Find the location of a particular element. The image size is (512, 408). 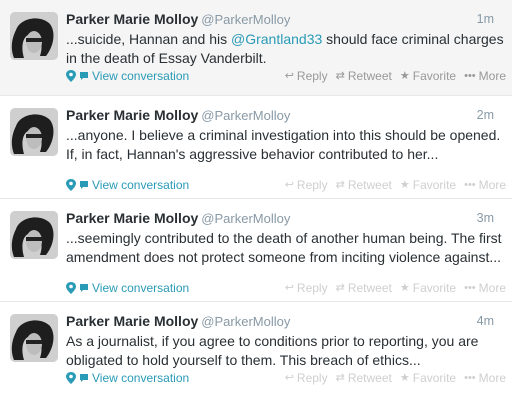

tweet-header: Parker Marie Molloy @ParkerMolloy 4m is located at coordinates (284, 321).